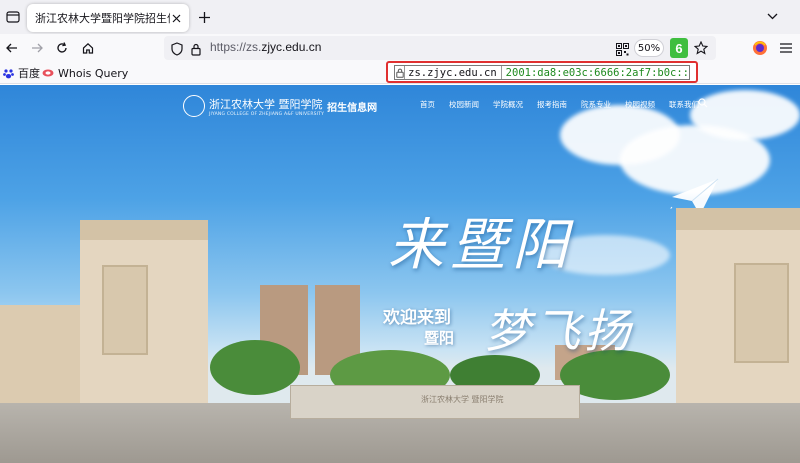  Describe the element at coordinates (640, 104) in the screenshot. I see `menu-item-videos: 校园视频` at that location.